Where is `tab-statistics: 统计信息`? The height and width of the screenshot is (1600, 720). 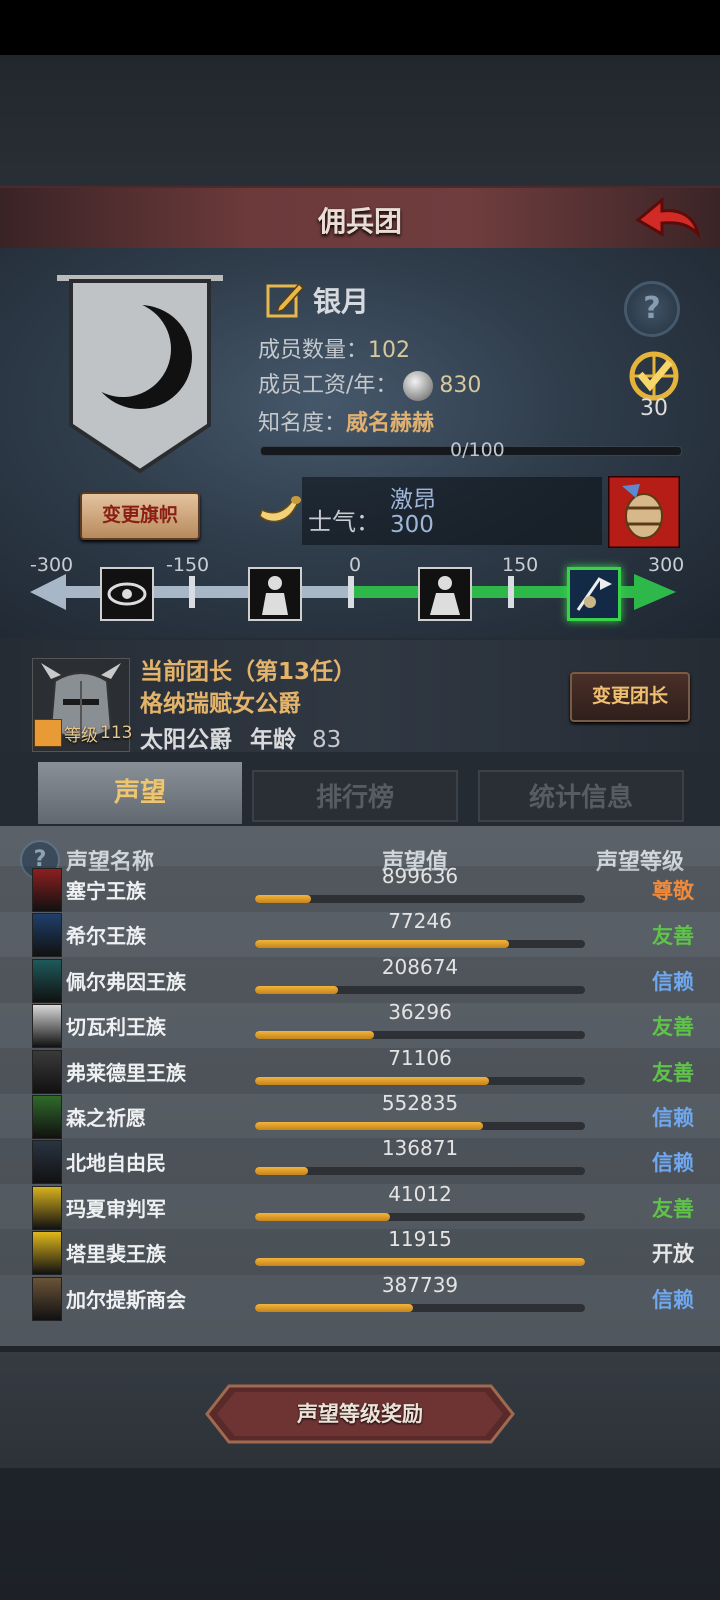 tab-statistics: 统计信息 is located at coordinates (581, 796).